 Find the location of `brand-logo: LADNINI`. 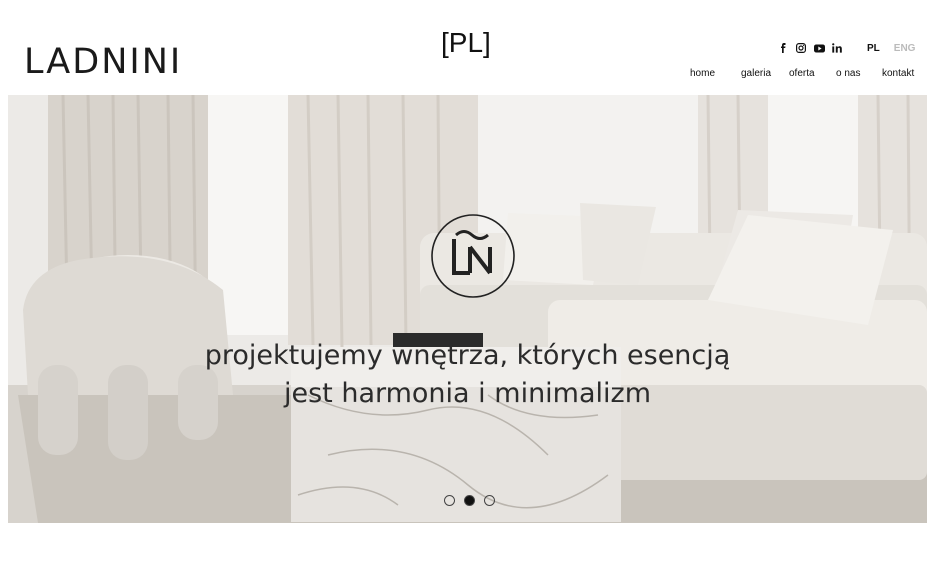

brand-logo: LADNINI is located at coordinates (103, 62).